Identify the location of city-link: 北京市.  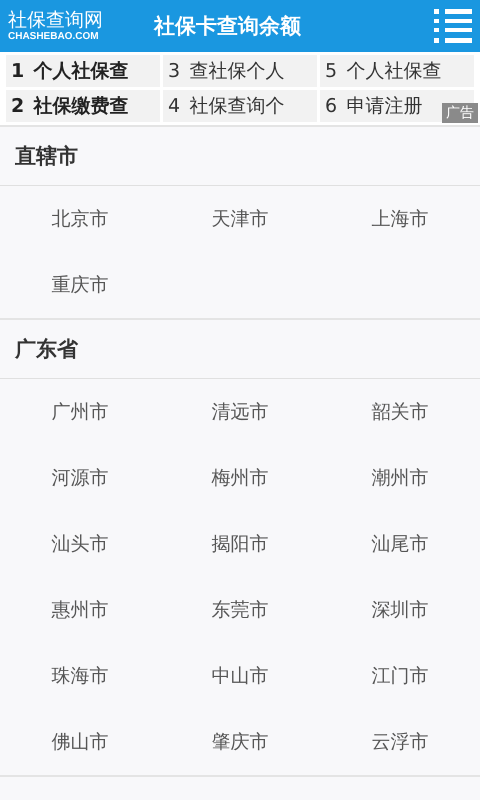
(80, 219).